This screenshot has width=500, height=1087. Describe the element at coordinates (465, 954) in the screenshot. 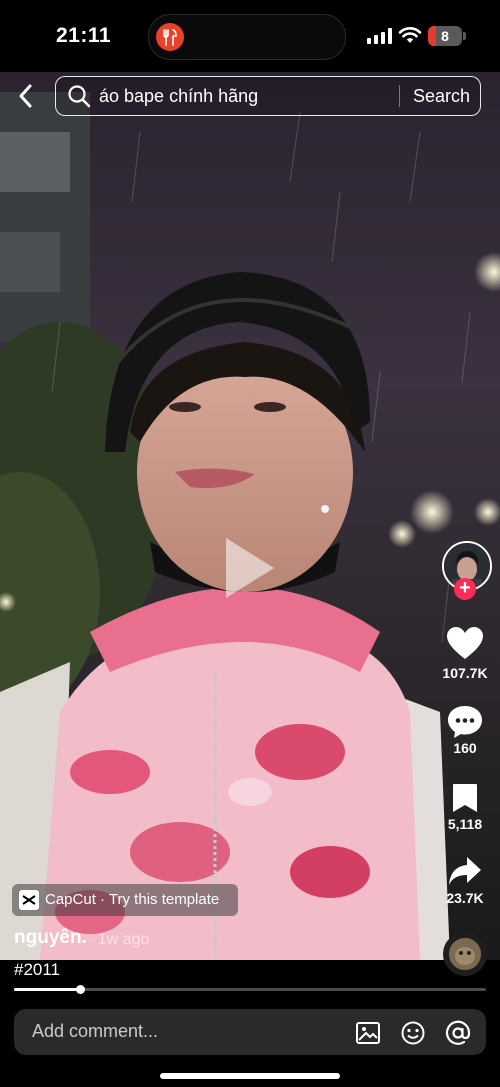

I see `music-disc-icon` at that location.